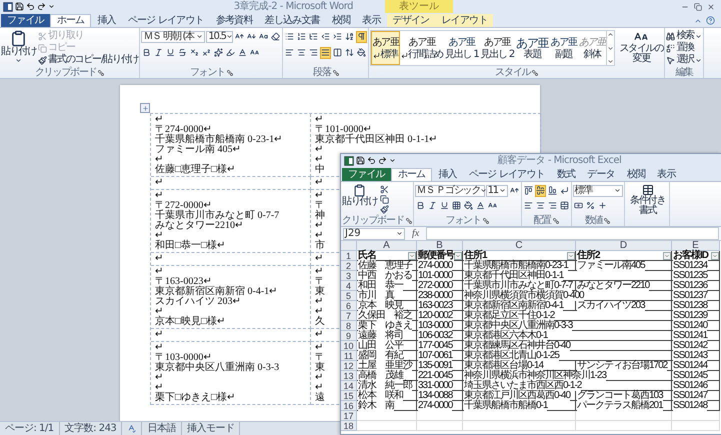 The width and height of the screenshot is (721, 435). I want to click on ribbon-tab: レイアウト, so click(464, 20).